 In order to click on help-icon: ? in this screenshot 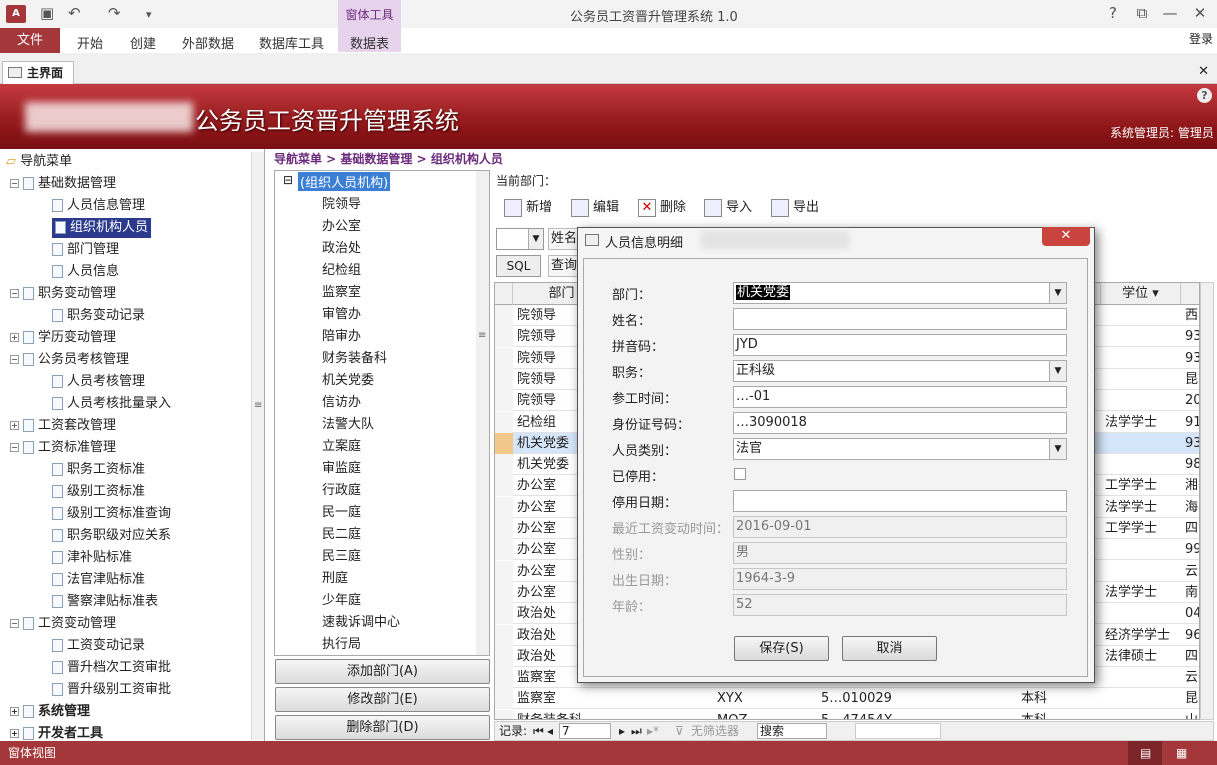, I will do `click(1204, 95)`.